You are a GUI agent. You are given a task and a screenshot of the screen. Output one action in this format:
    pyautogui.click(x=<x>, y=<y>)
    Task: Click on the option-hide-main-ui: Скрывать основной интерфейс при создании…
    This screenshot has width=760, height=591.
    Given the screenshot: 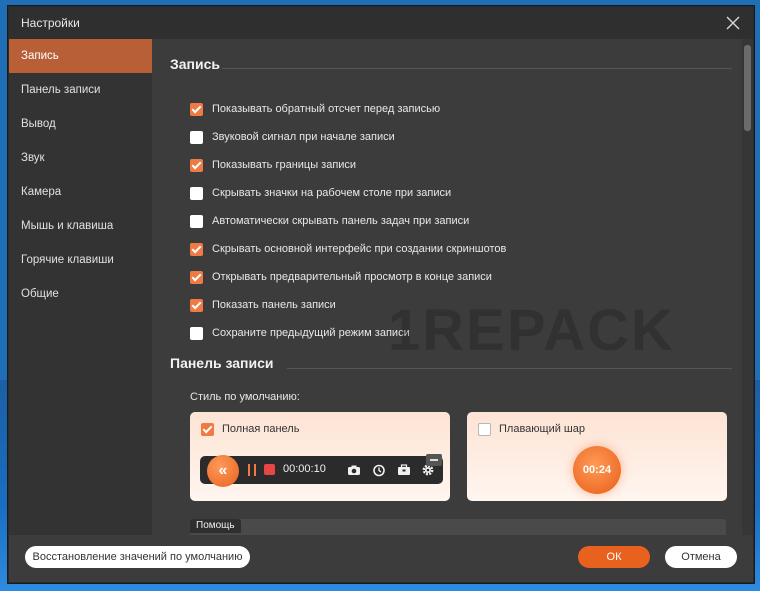 What is the action you would take?
    pyautogui.click(x=348, y=249)
    